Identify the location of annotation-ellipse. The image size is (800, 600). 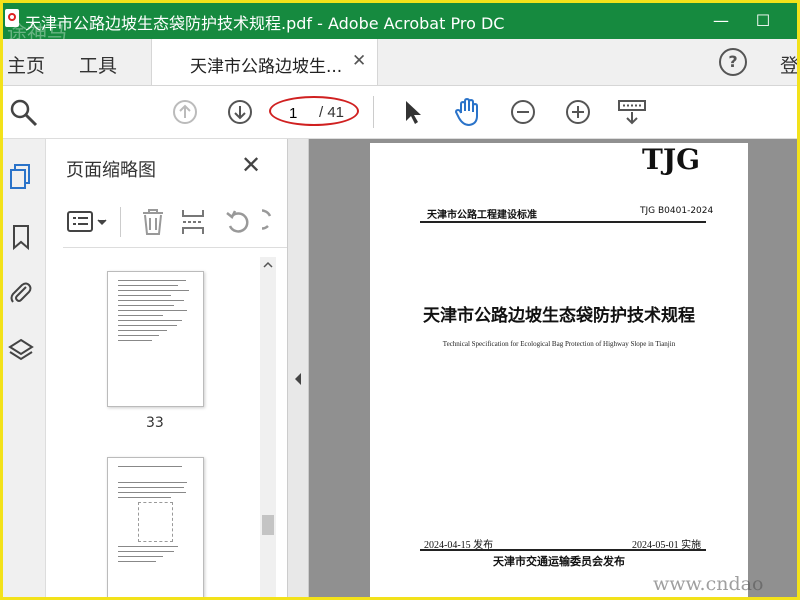
(314, 111).